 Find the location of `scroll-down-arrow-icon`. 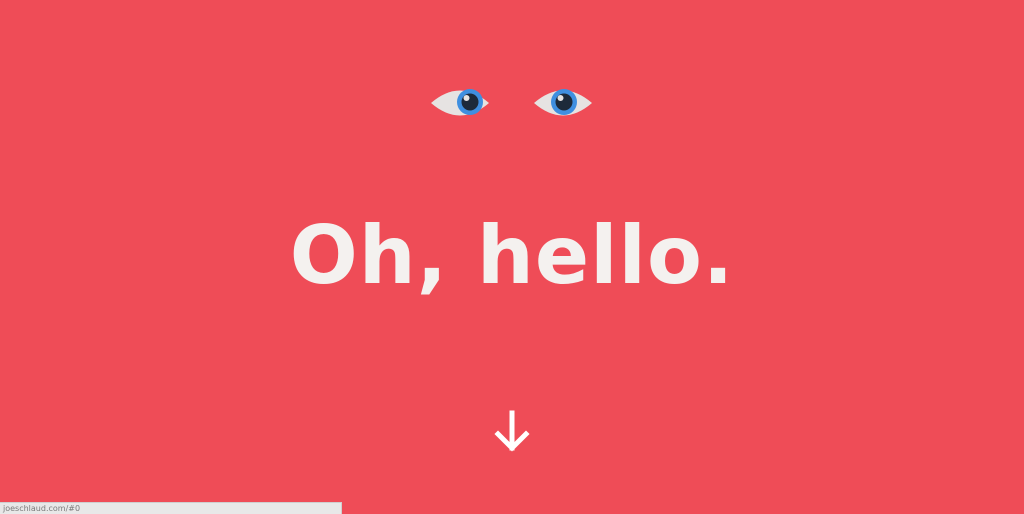

scroll-down-arrow-icon is located at coordinates (512, 432).